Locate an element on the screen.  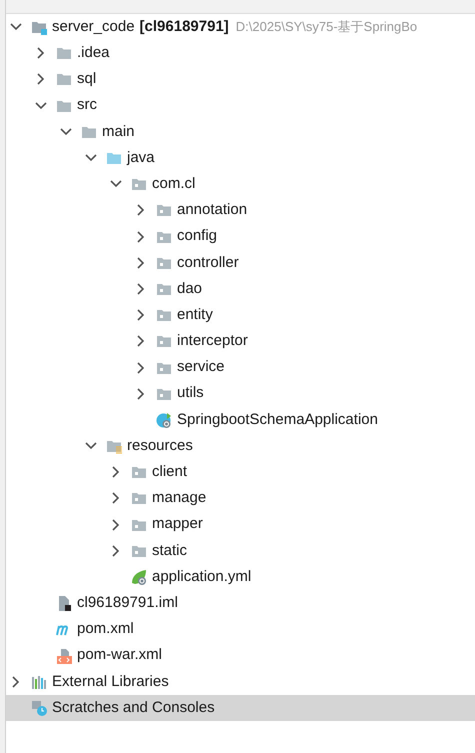
tree-item-label: cl96189791.iml is located at coordinates (127, 603).